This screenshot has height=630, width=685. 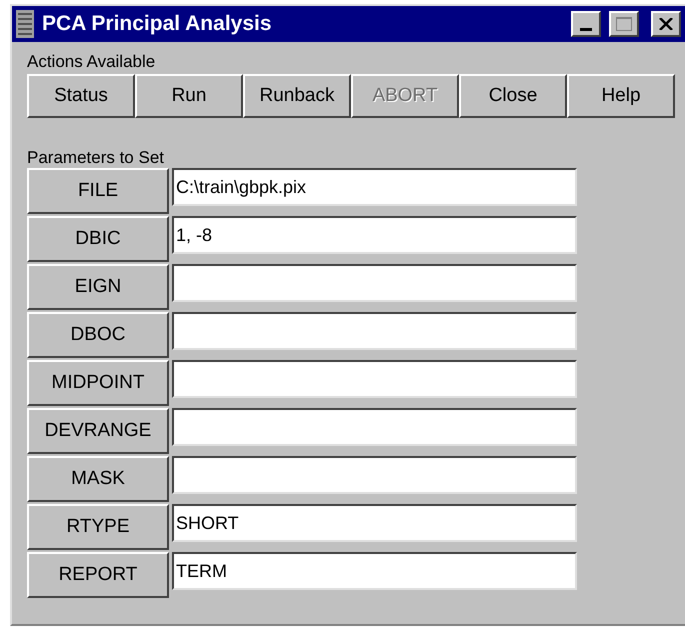 What do you see at coordinates (374, 571) in the screenshot?
I see `parameter-field: TERM` at bounding box center [374, 571].